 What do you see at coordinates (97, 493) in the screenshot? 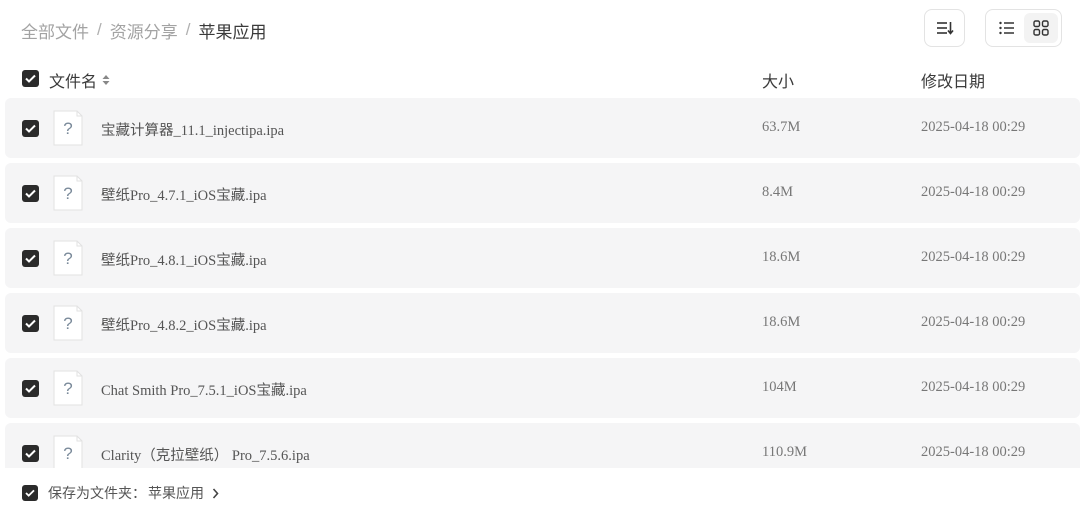
I see `save-as-folder-label: 保存为文件夹：` at bounding box center [97, 493].